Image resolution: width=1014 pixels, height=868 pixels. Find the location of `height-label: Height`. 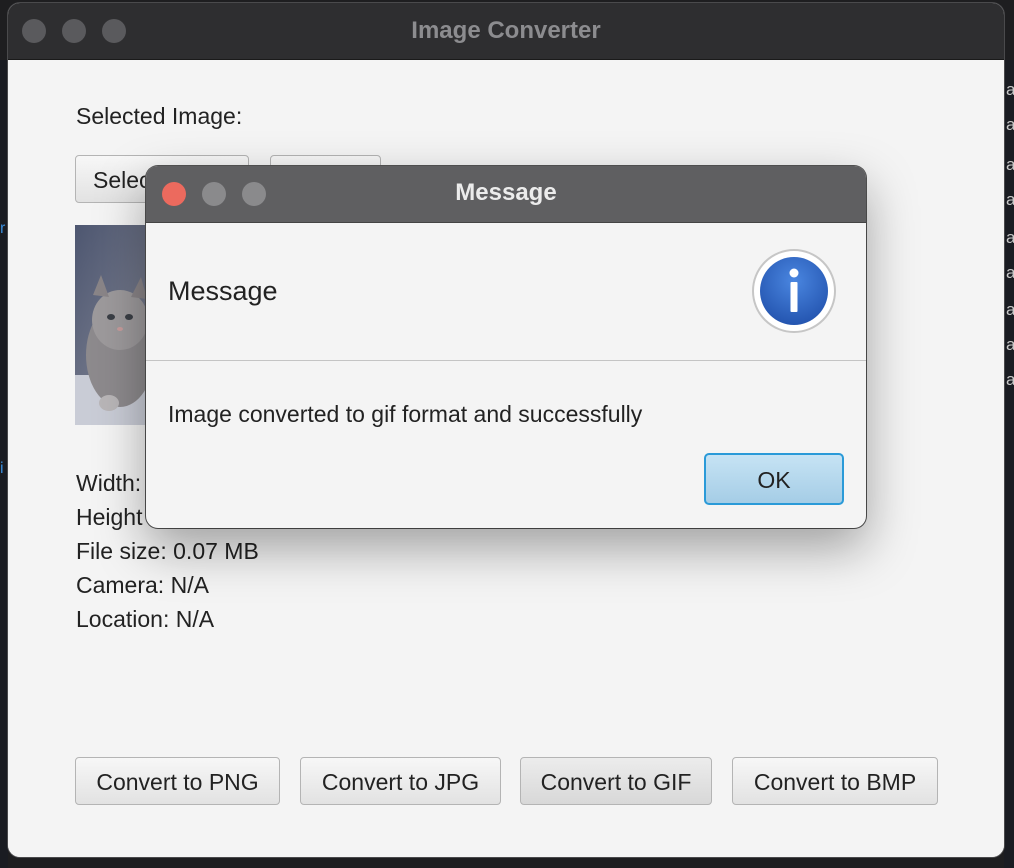

height-label: Height is located at coordinates (109, 517).